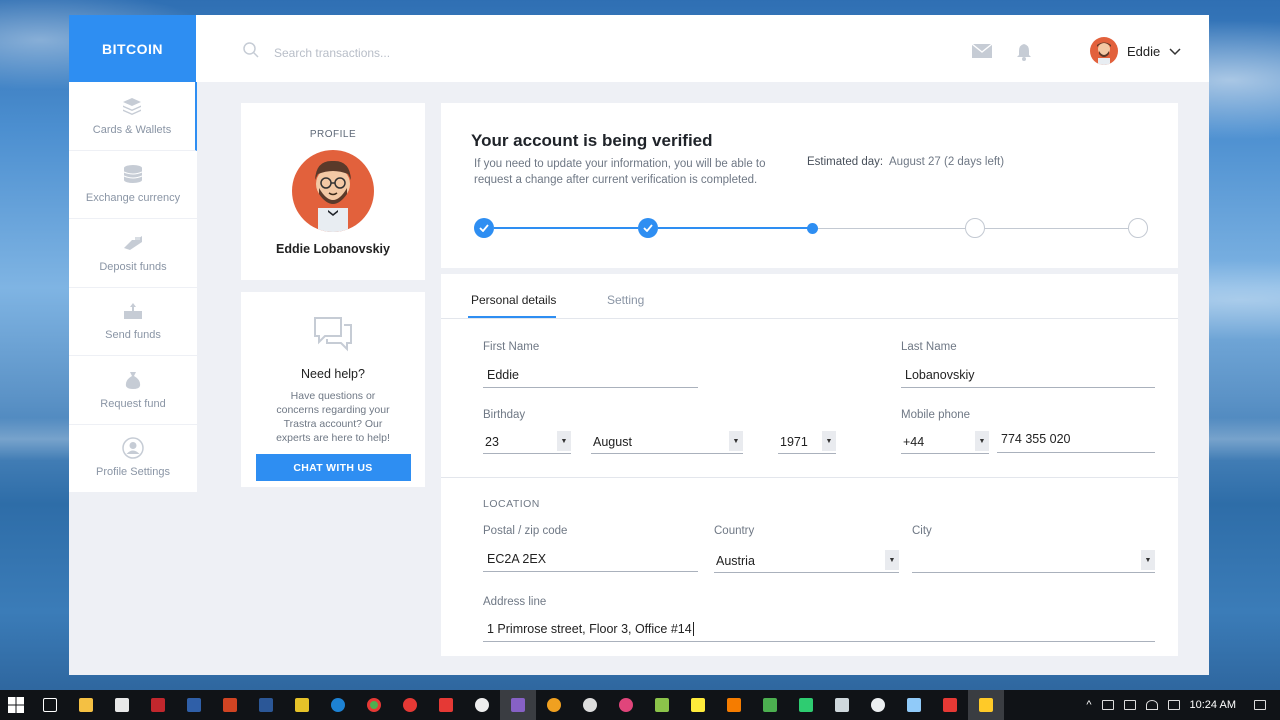  Describe the element at coordinates (482, 705) in the screenshot. I see `yandex-icon` at that location.